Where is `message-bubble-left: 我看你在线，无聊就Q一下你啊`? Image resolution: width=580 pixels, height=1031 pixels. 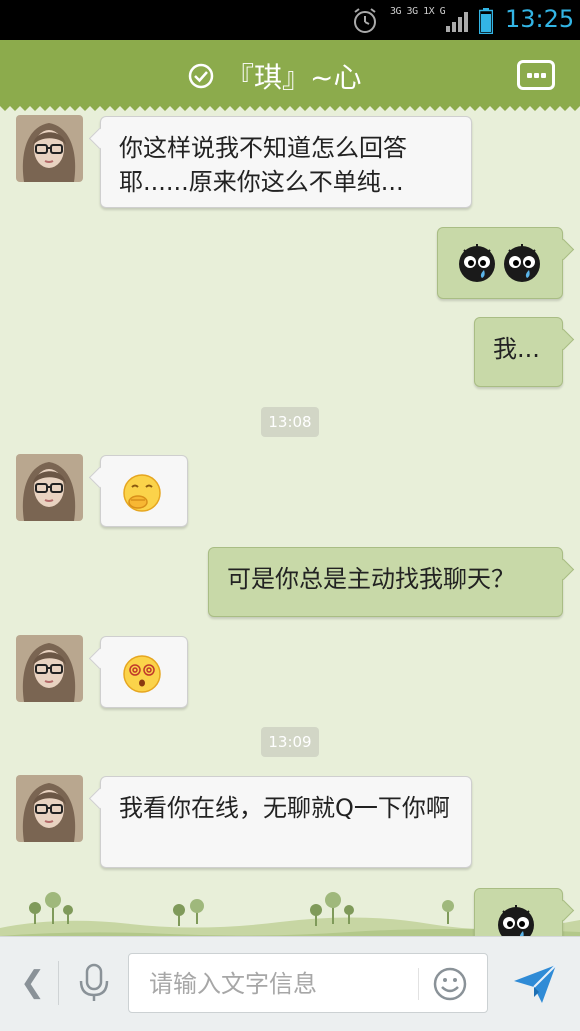
message-bubble-left: 我看你在线，无聊就Q一下你啊 is located at coordinates (286, 822).